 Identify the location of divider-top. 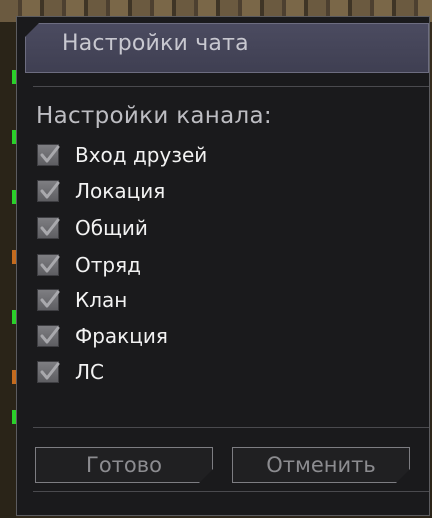
(231, 86).